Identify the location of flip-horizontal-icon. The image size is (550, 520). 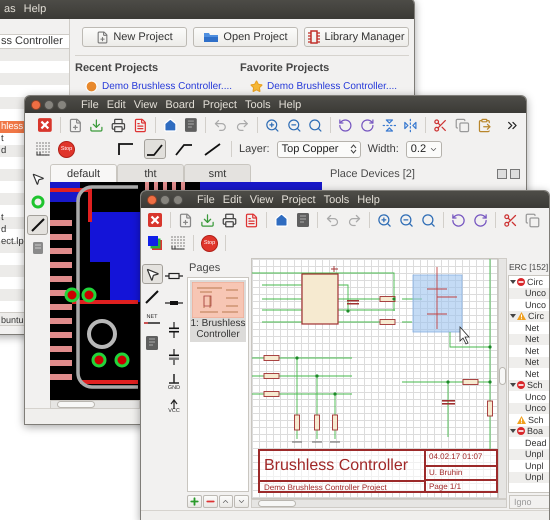
(410, 125).